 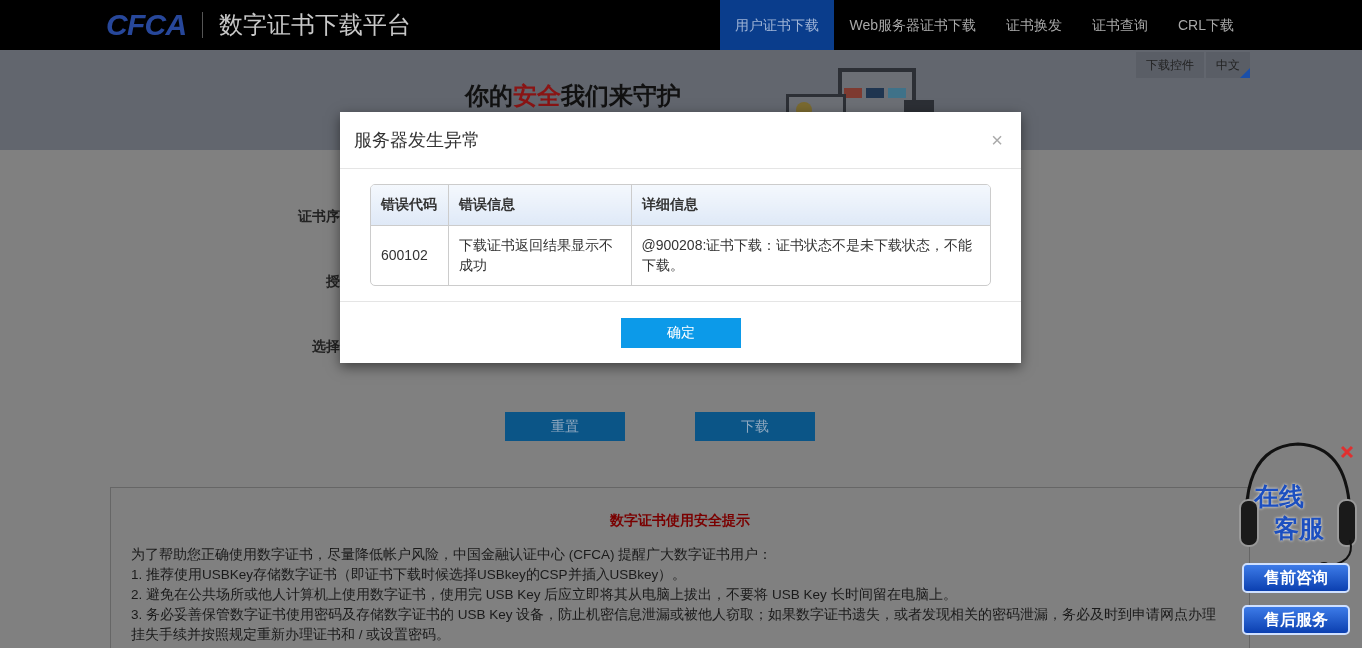 I want to click on service-button: 售前咨询, so click(x=1296, y=578).